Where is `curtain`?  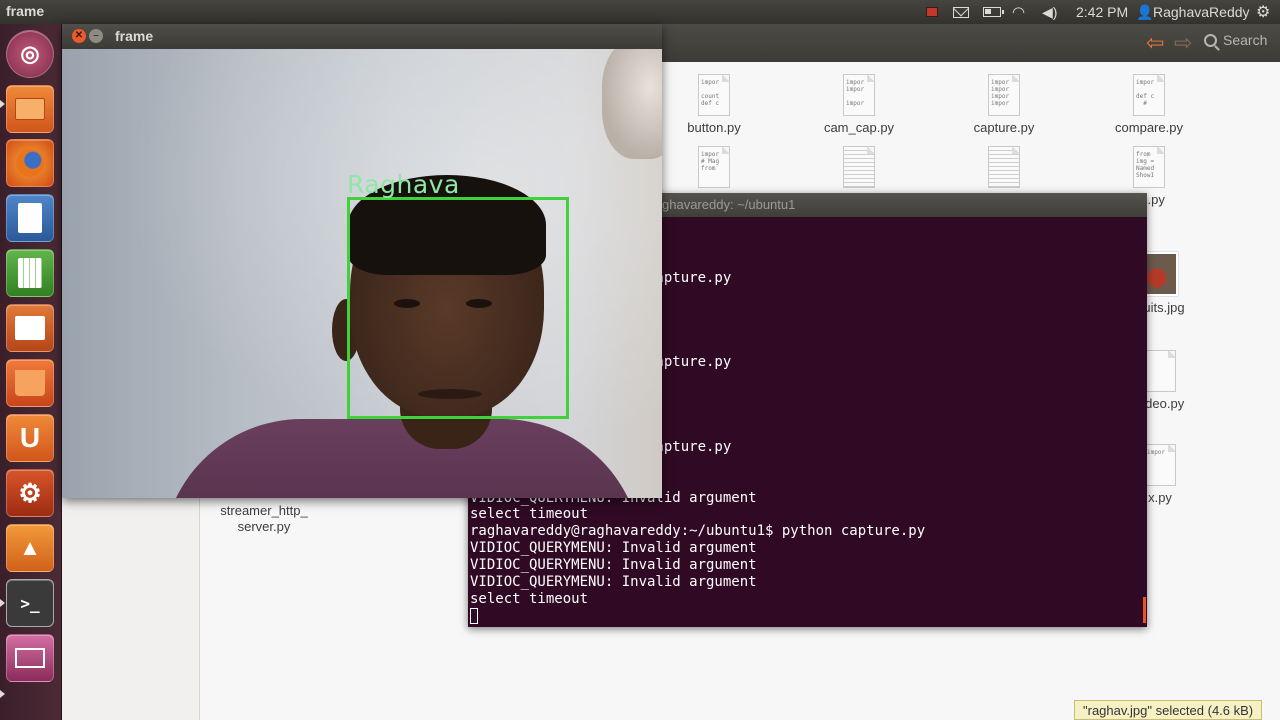
curtain is located at coordinates (632, 104).